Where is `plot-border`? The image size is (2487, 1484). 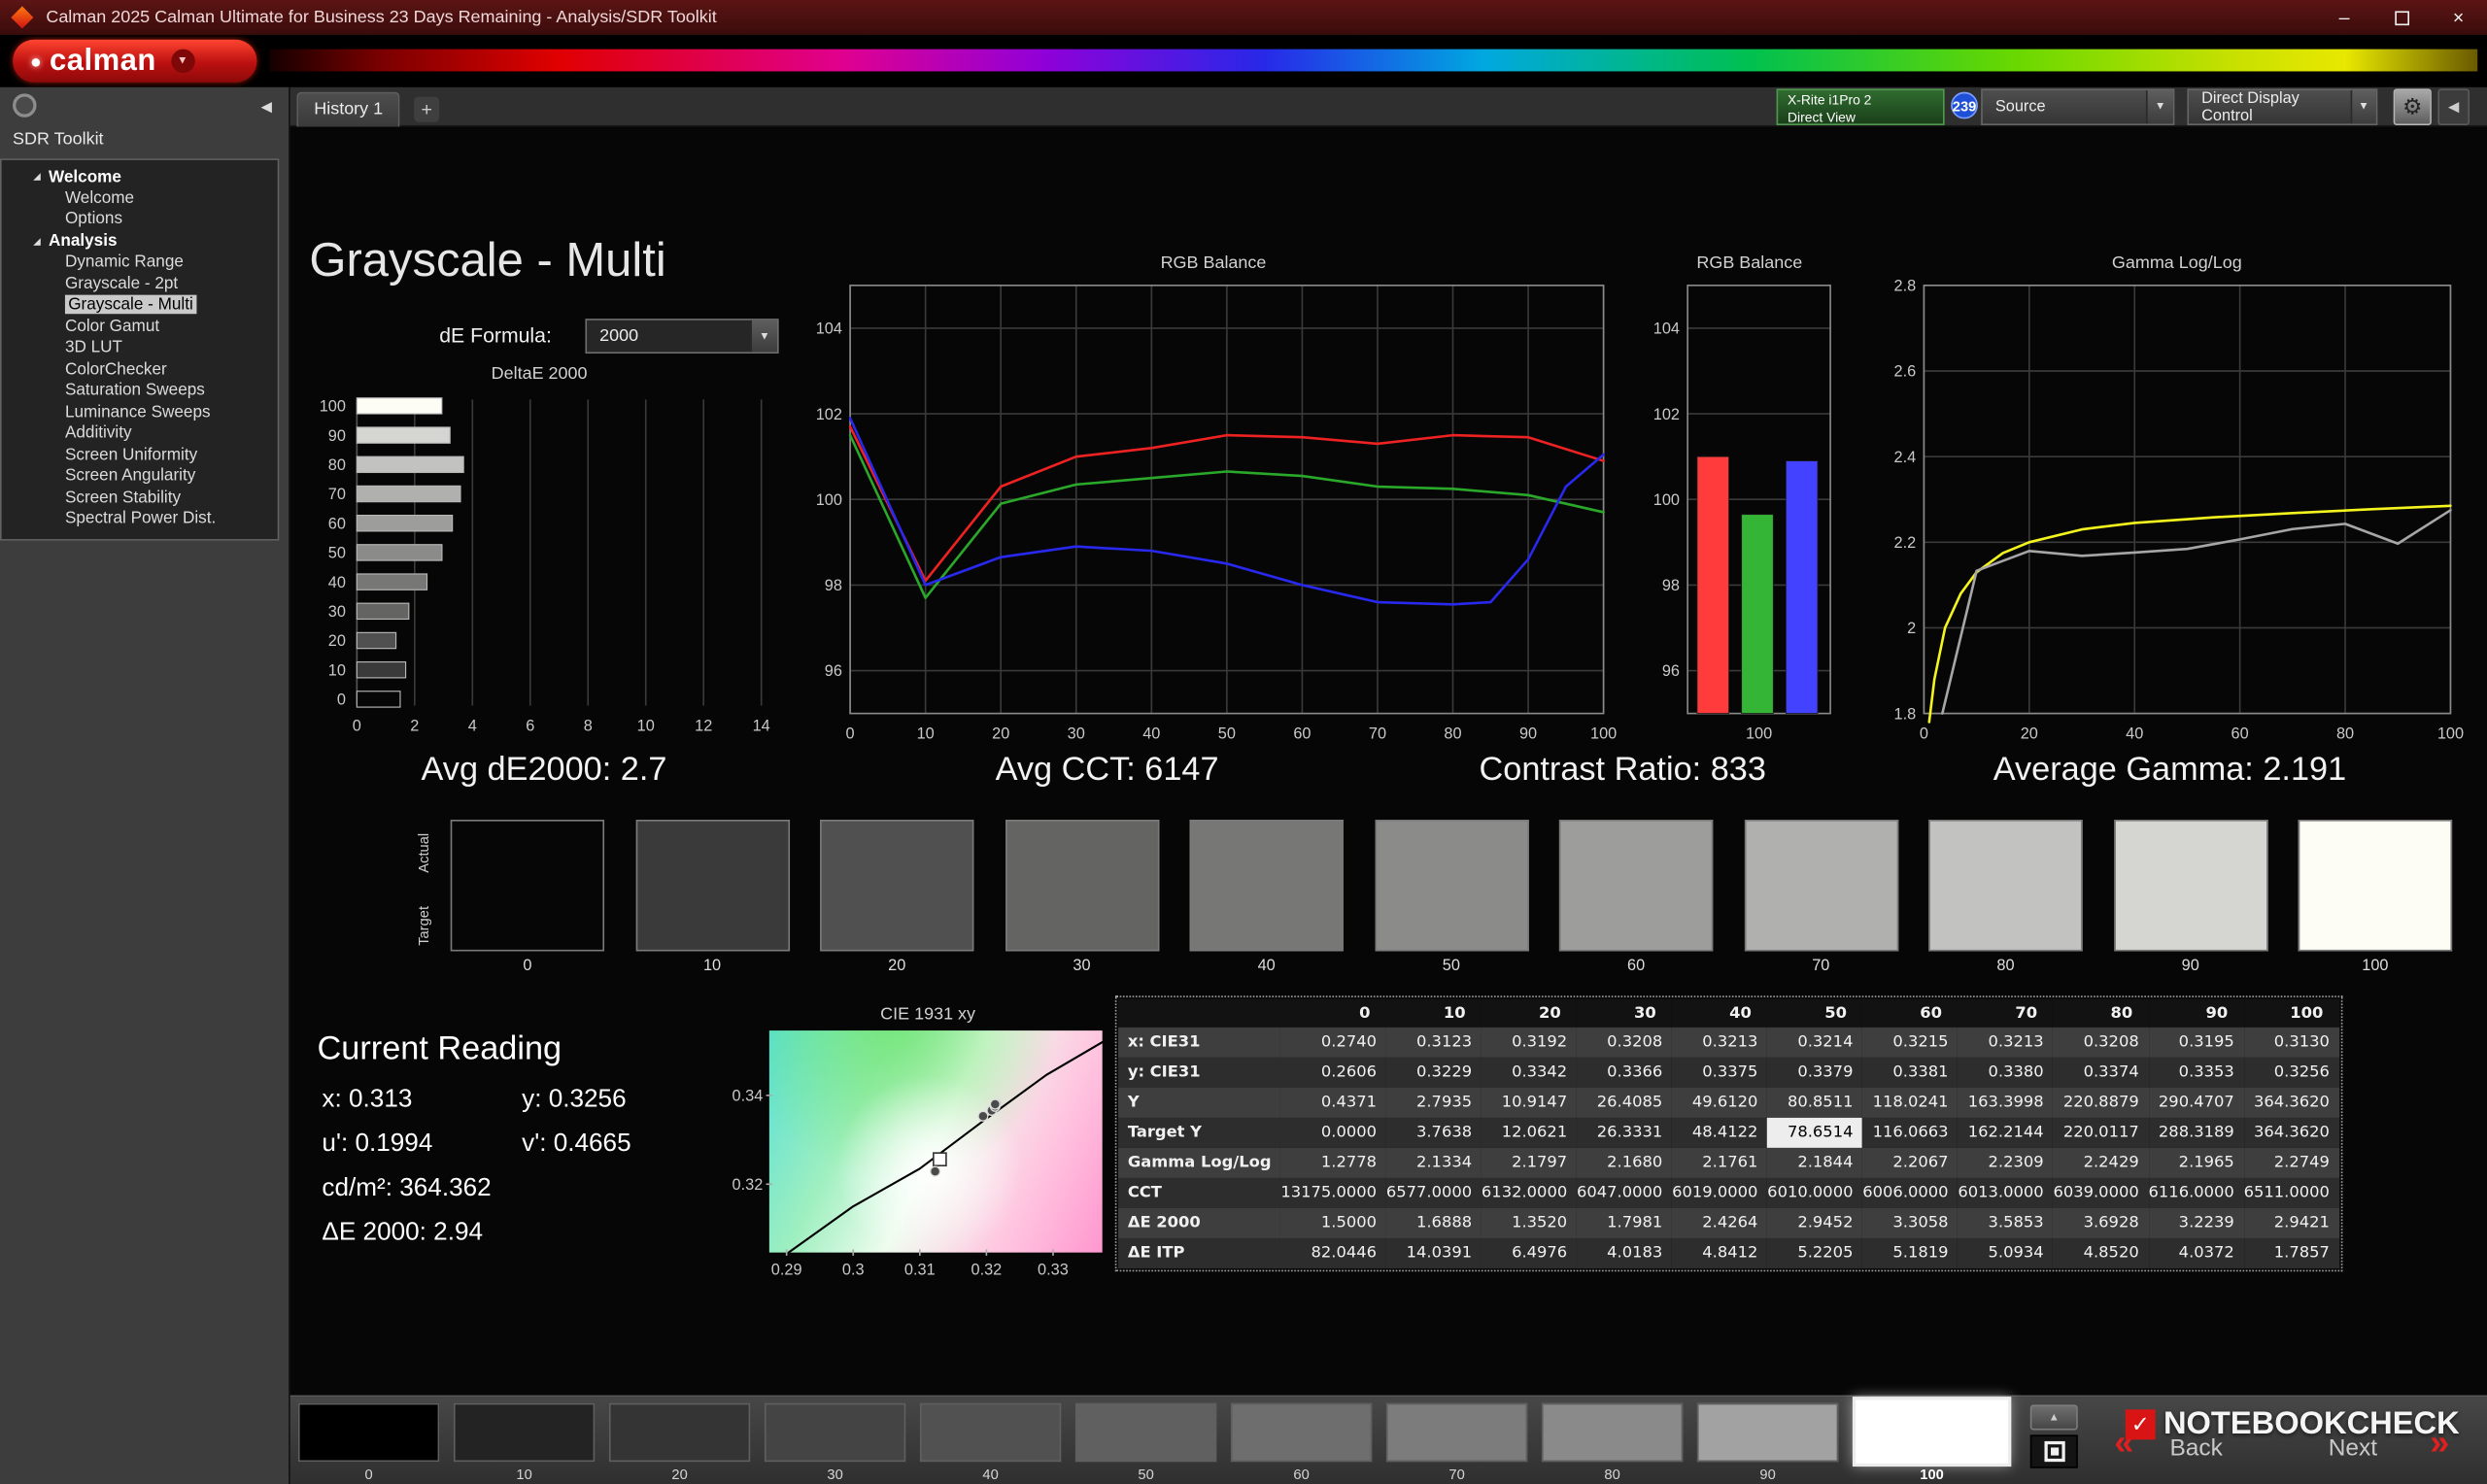 plot-border is located at coordinates (2187, 500).